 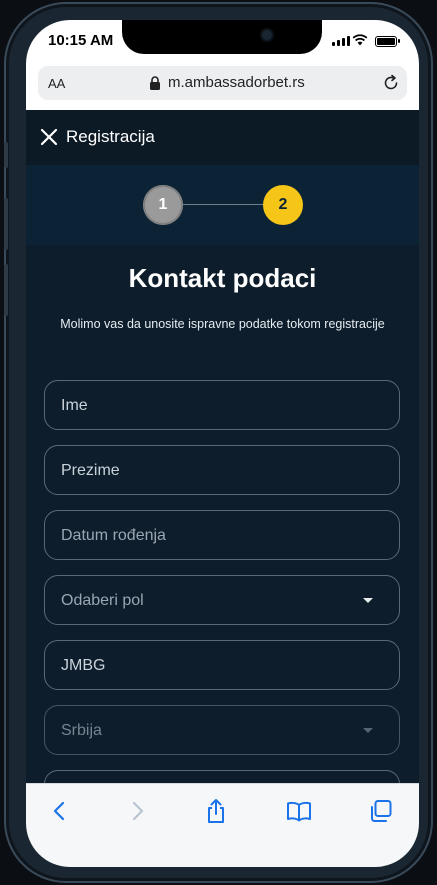 What do you see at coordinates (6, 290) in the screenshot?
I see `volume-down-button` at bounding box center [6, 290].